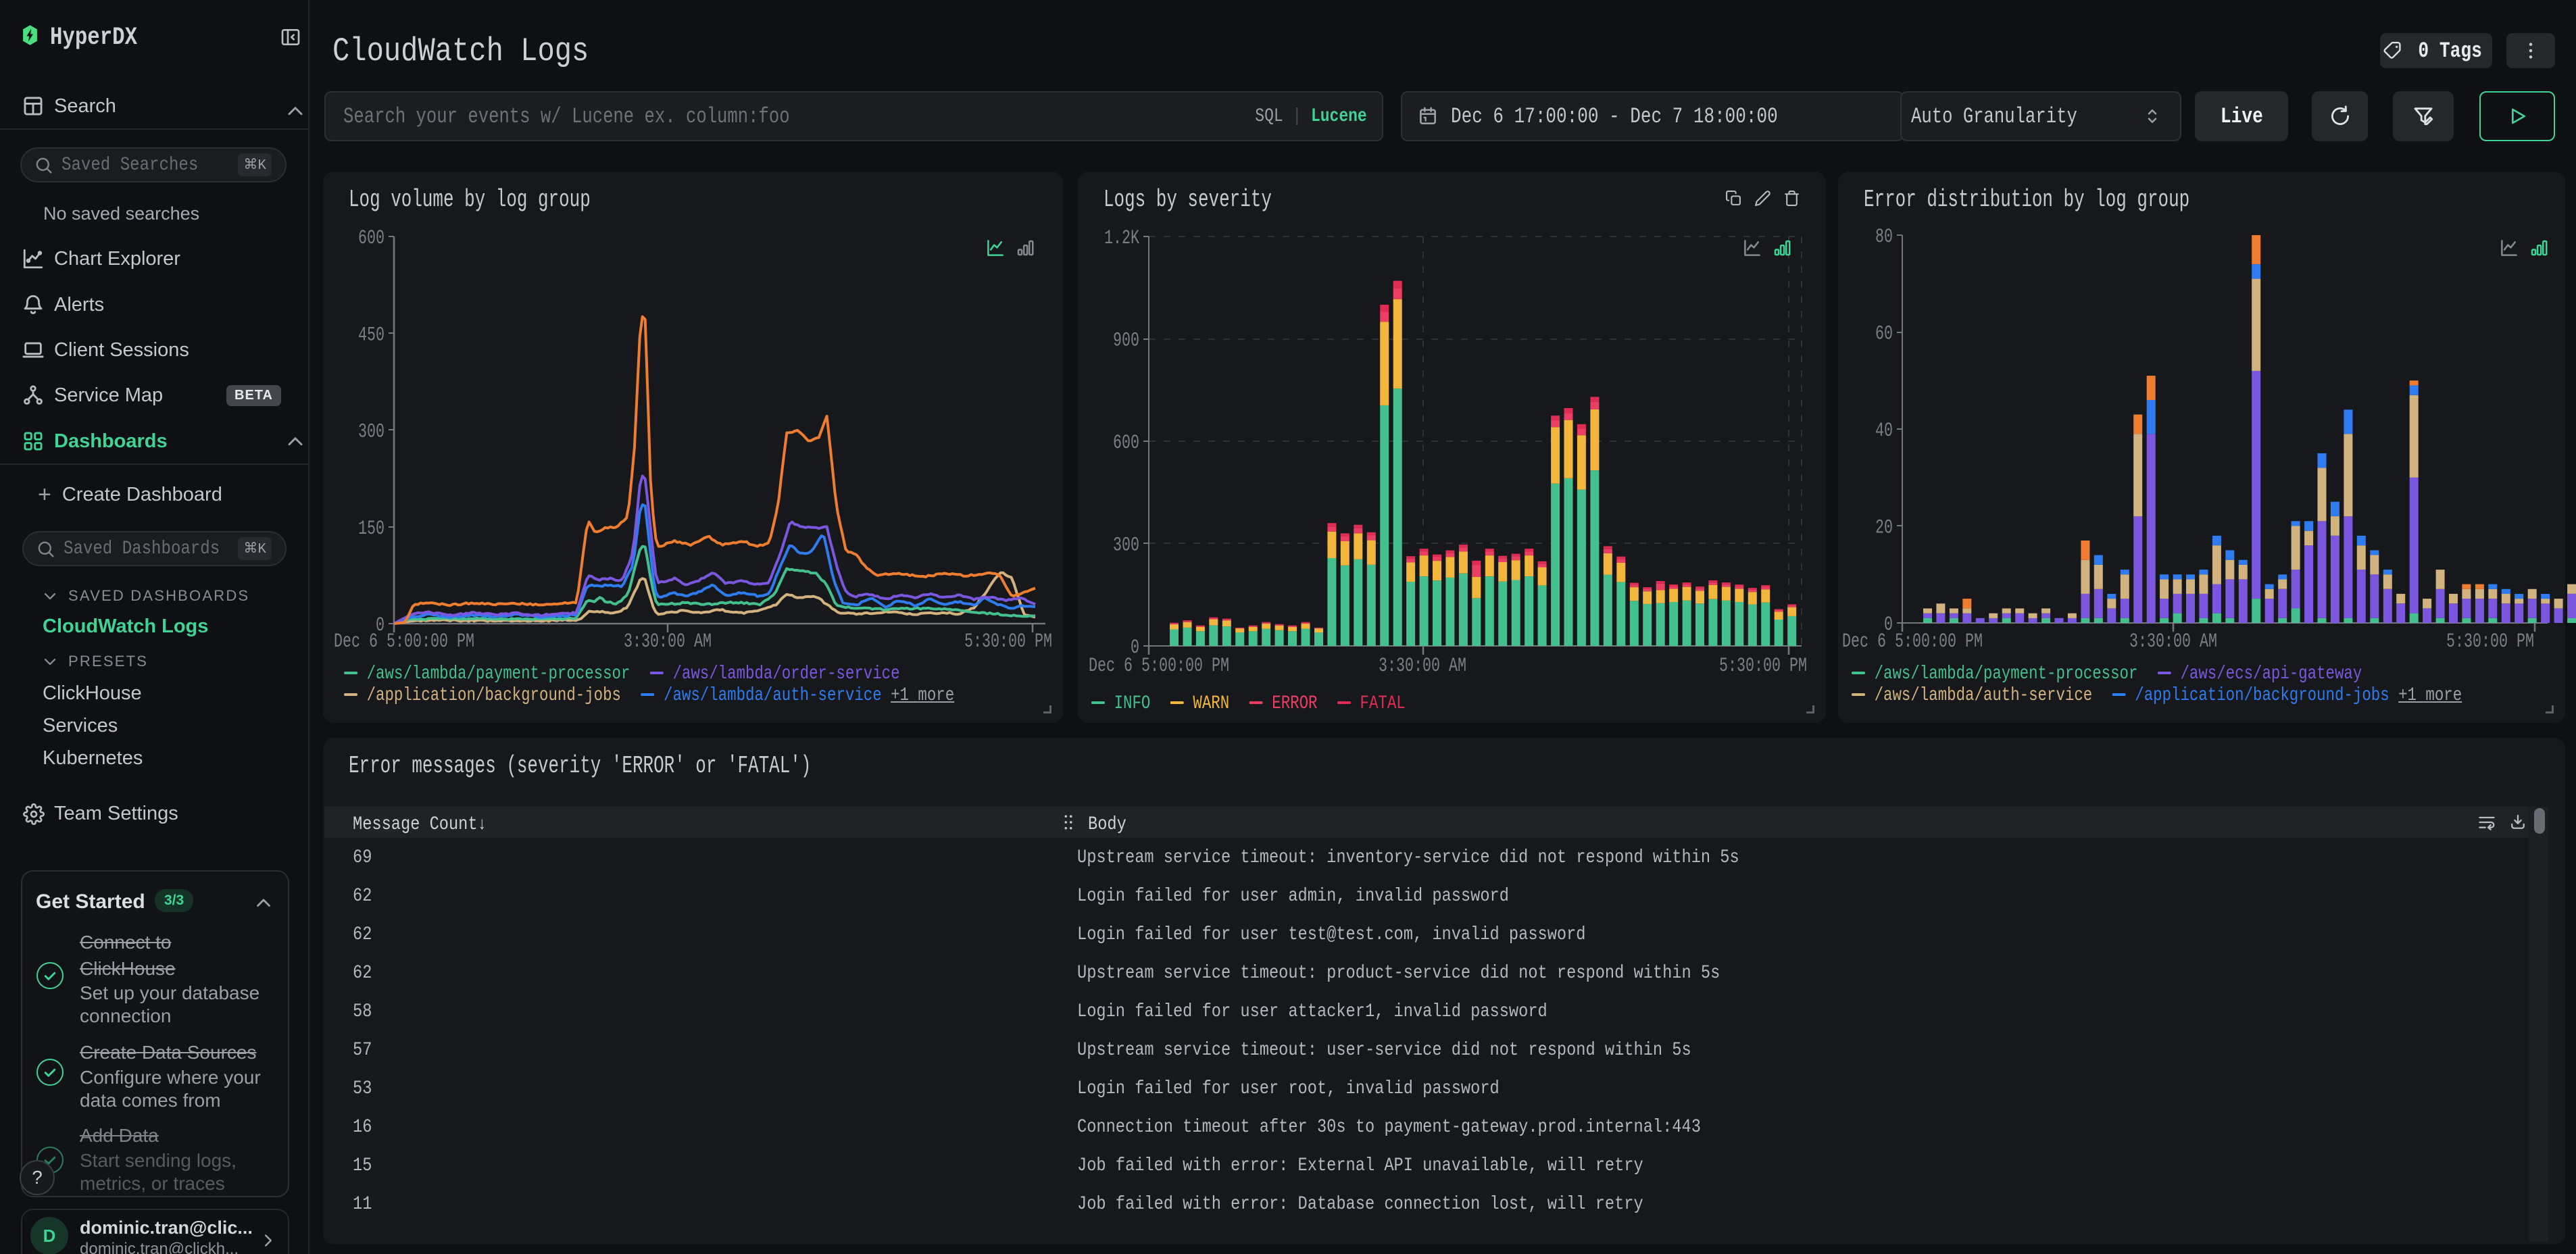 This screenshot has width=2576, height=1254. What do you see at coordinates (1884, 528) in the screenshot?
I see `svg-text: 20` at bounding box center [1884, 528].